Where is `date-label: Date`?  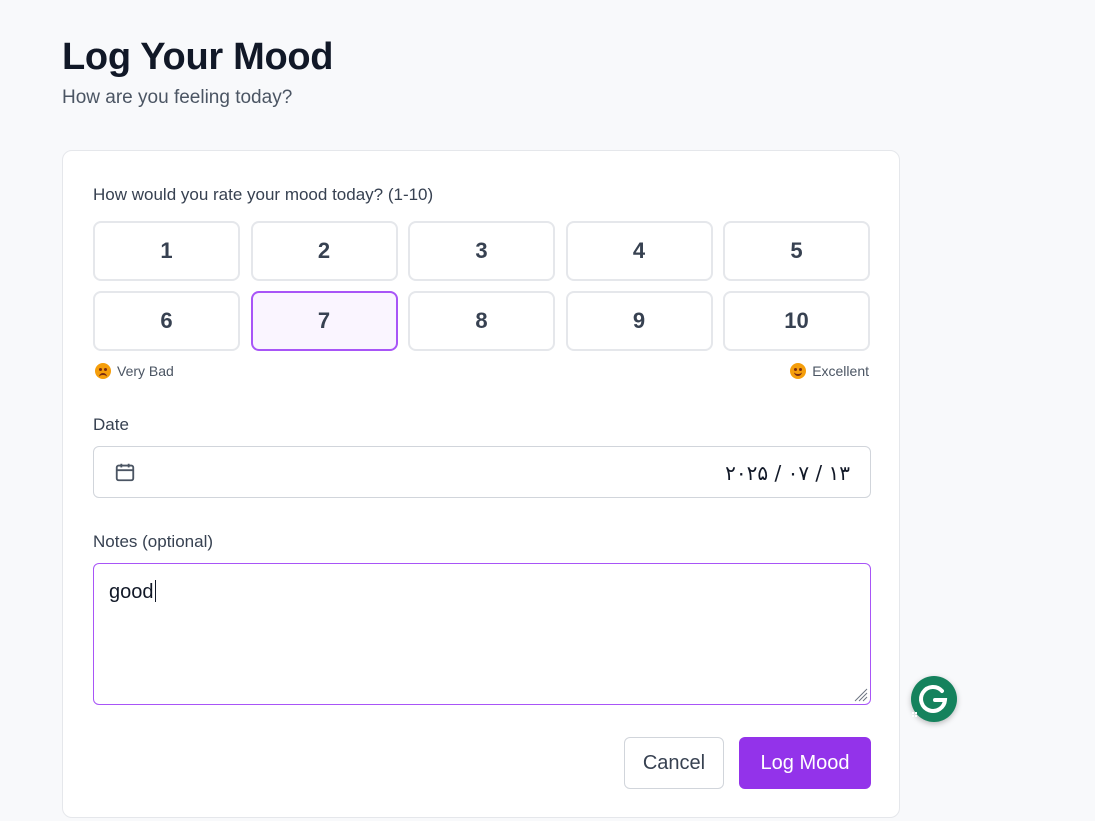 date-label: Date is located at coordinates (111, 424).